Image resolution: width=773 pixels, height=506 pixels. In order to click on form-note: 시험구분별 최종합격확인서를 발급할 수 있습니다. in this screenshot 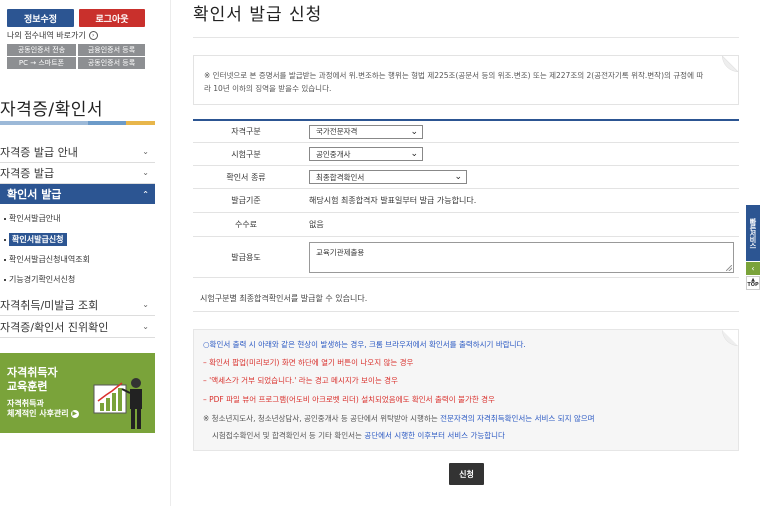, I will do `click(284, 298)`.